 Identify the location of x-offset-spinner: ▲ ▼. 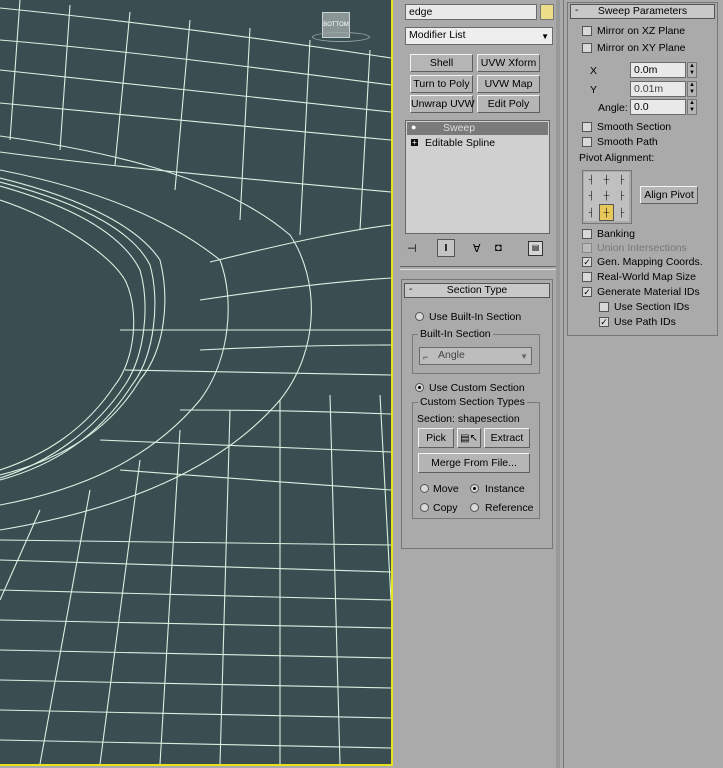
(692, 70).